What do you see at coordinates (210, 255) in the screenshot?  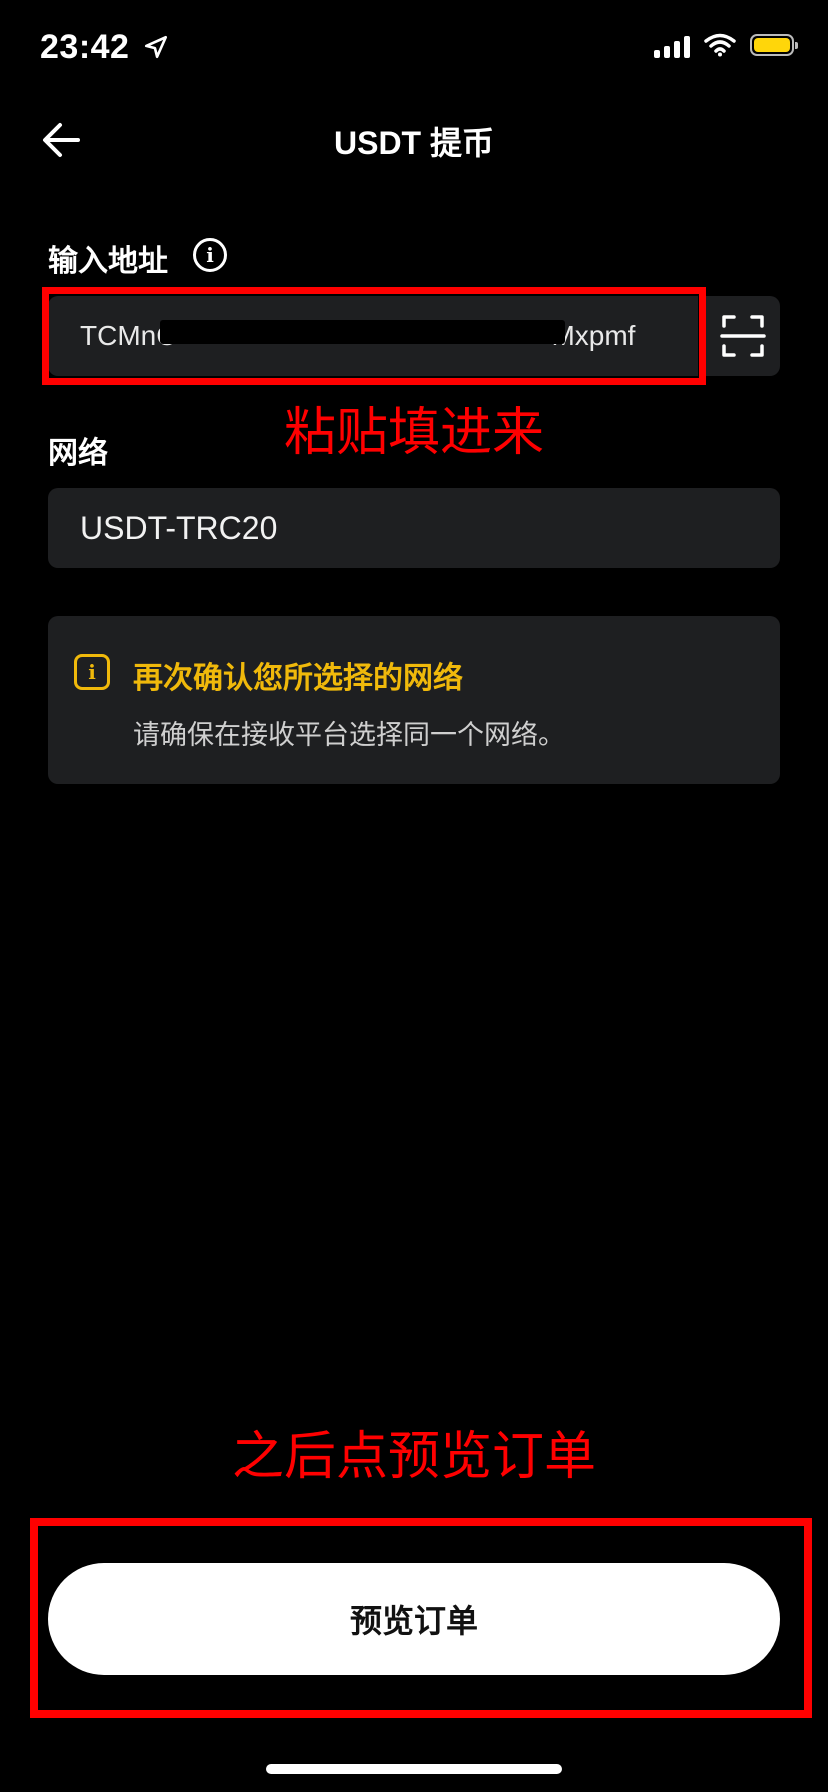 I see `info-icon: i` at bounding box center [210, 255].